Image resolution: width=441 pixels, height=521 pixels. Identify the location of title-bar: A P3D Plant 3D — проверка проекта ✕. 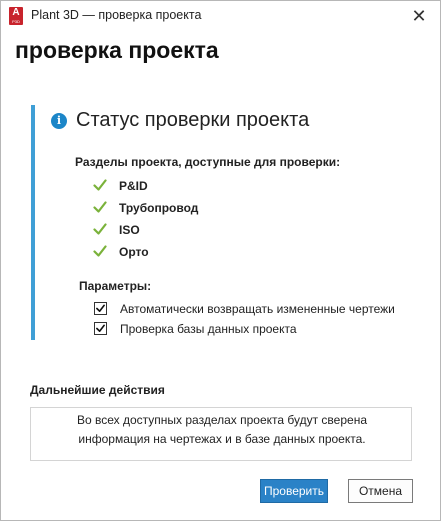
(220, 16).